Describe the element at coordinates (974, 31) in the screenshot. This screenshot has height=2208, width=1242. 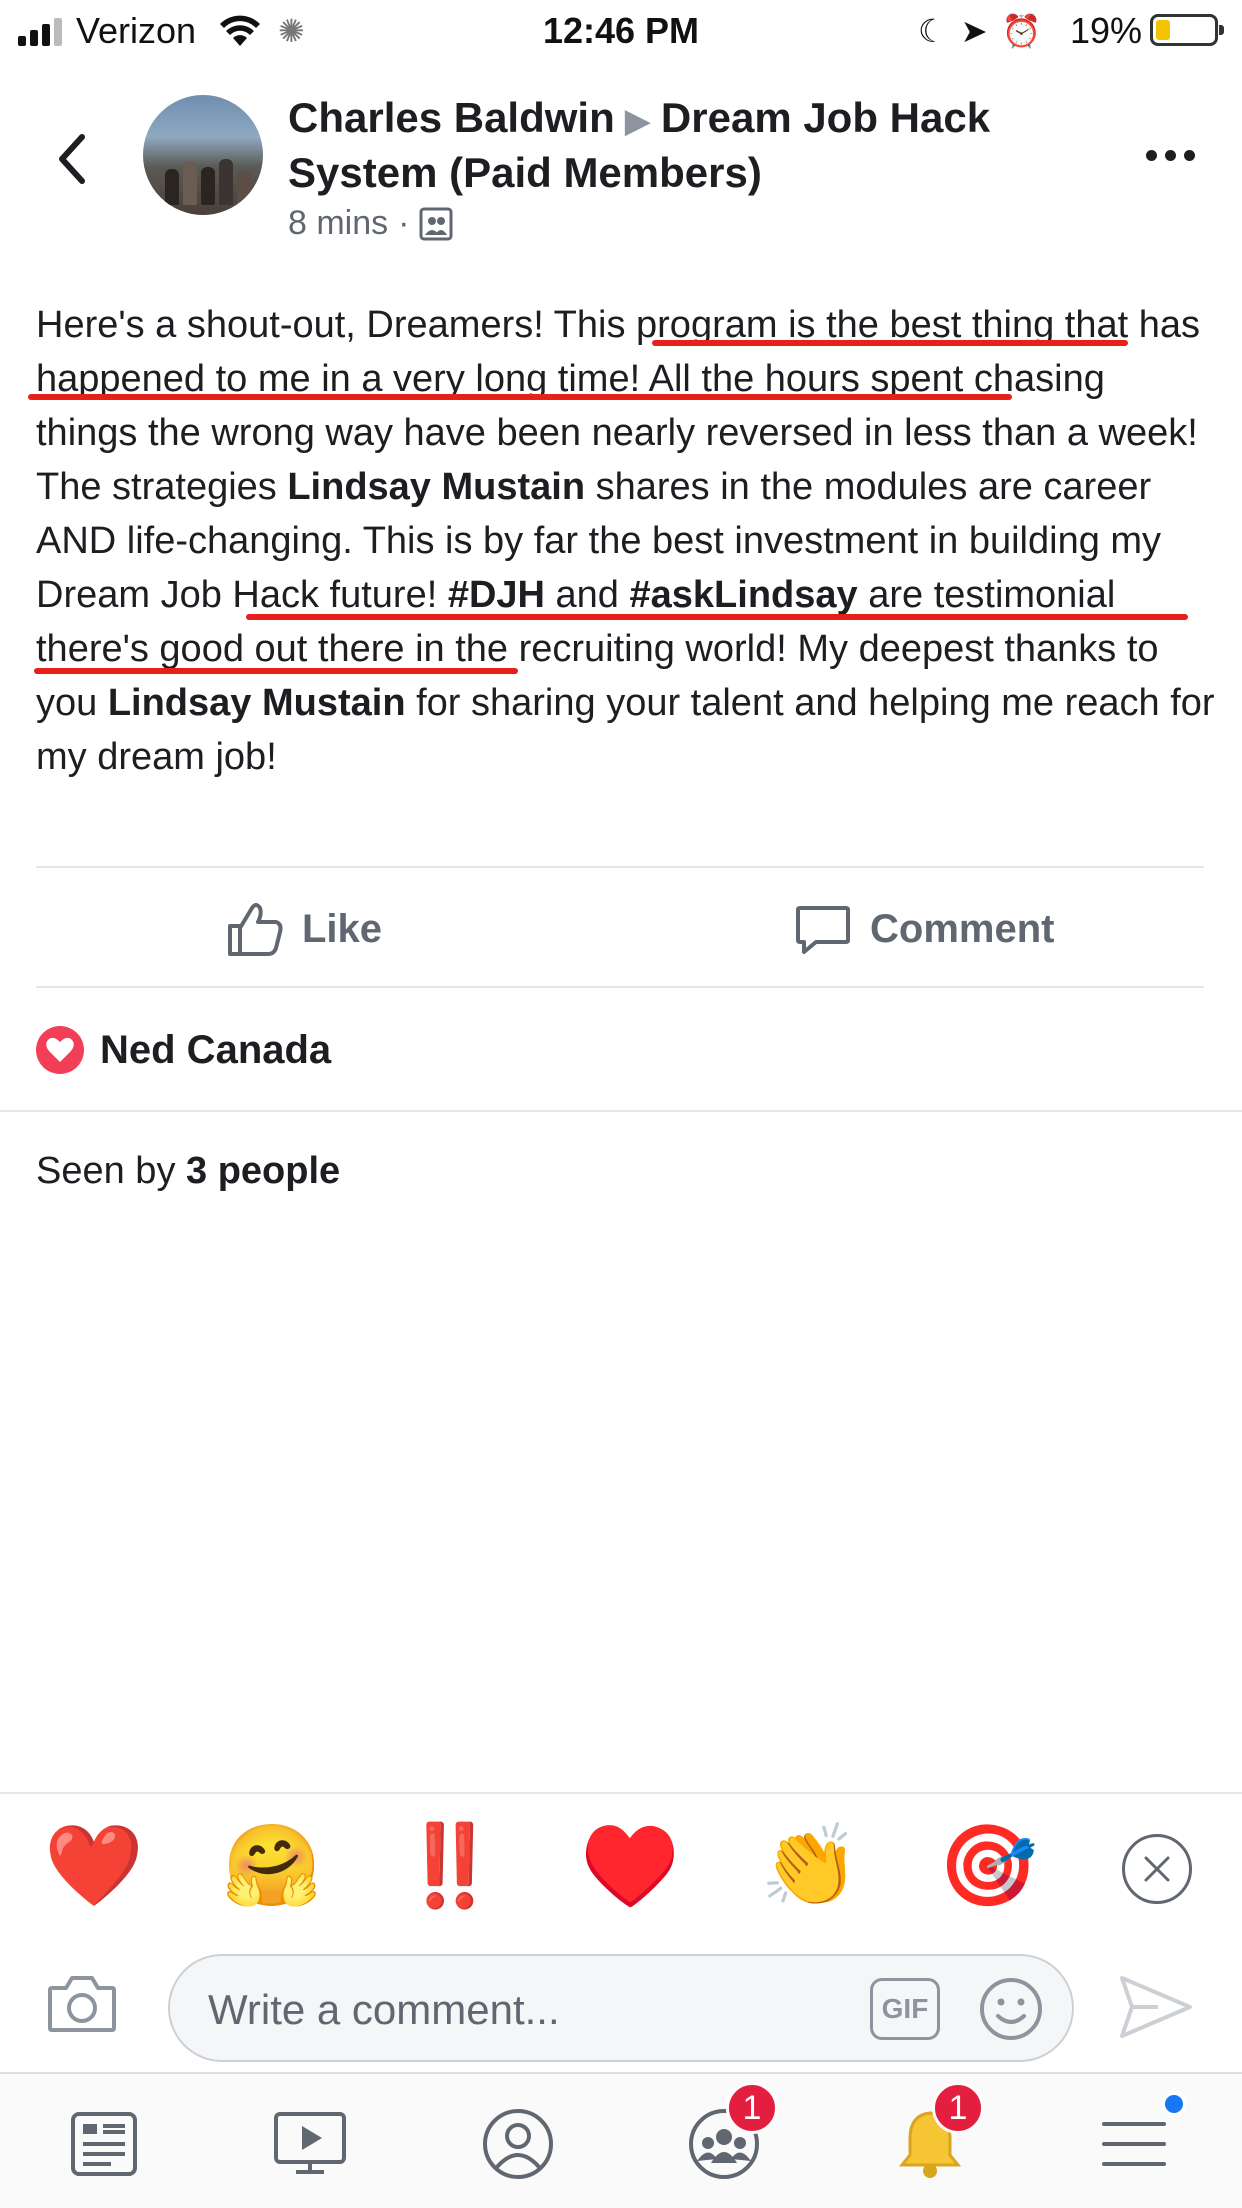
I see `location-icon: ➤` at that location.